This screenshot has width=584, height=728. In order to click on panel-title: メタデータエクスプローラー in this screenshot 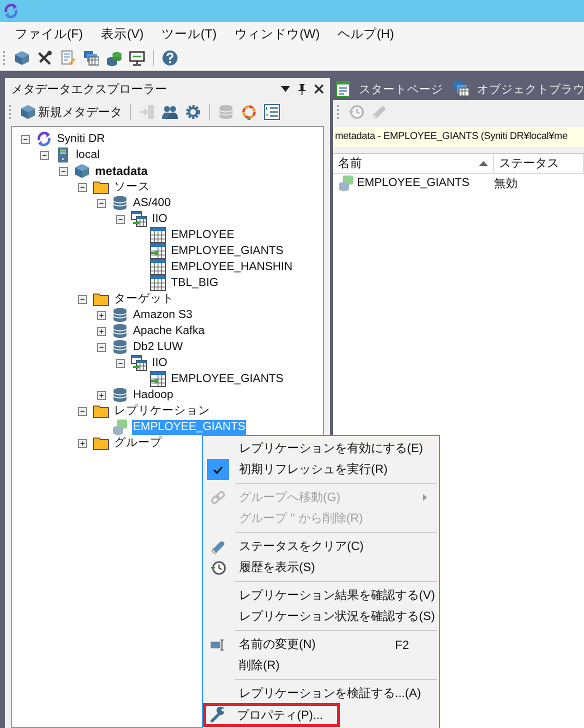, I will do `click(89, 89)`.